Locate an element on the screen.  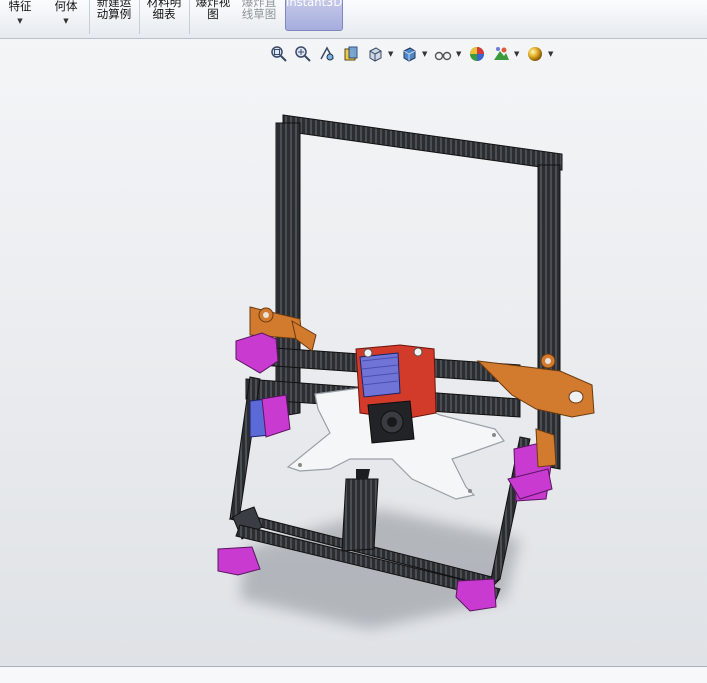
bottom-status-bar is located at coordinates (353, 674).